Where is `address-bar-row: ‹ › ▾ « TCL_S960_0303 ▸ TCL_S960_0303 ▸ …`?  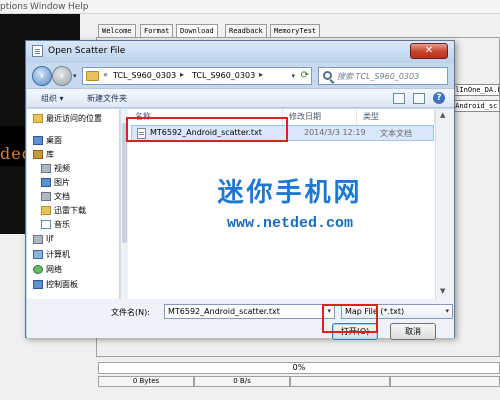 address-bar-row: ‹ › ▾ « TCL_S960_0303 ▸ TCL_S960_0303 ▸ … is located at coordinates (240, 76).